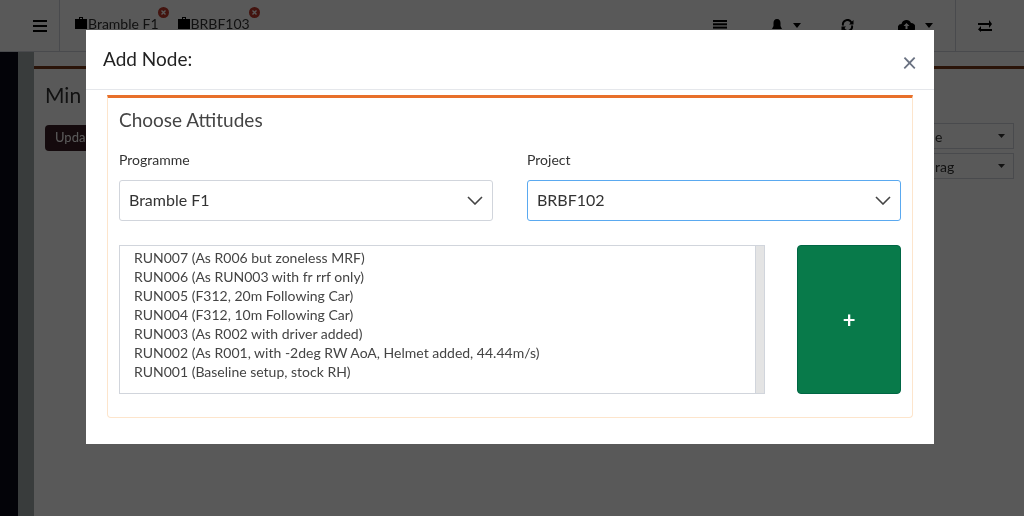  I want to click on field-label: Programme, so click(155, 159).